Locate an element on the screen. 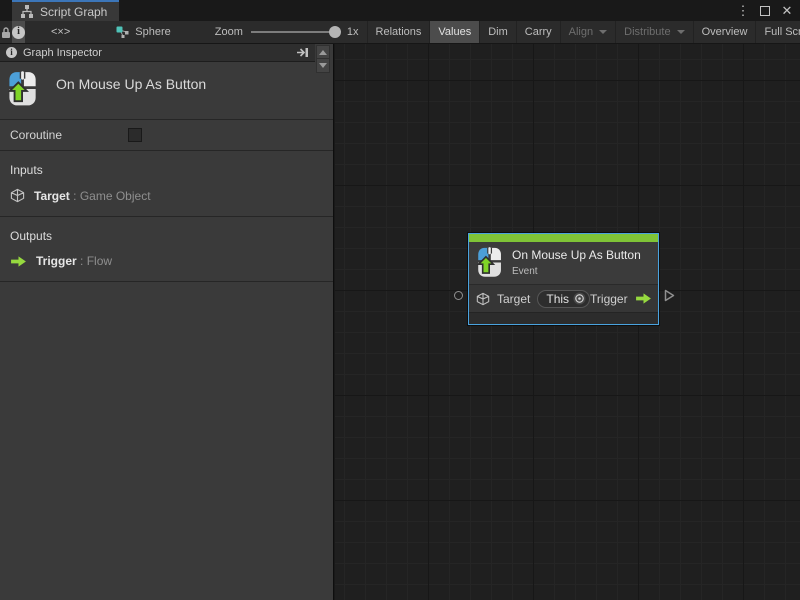  triangle-up-icon is located at coordinates (323, 52).